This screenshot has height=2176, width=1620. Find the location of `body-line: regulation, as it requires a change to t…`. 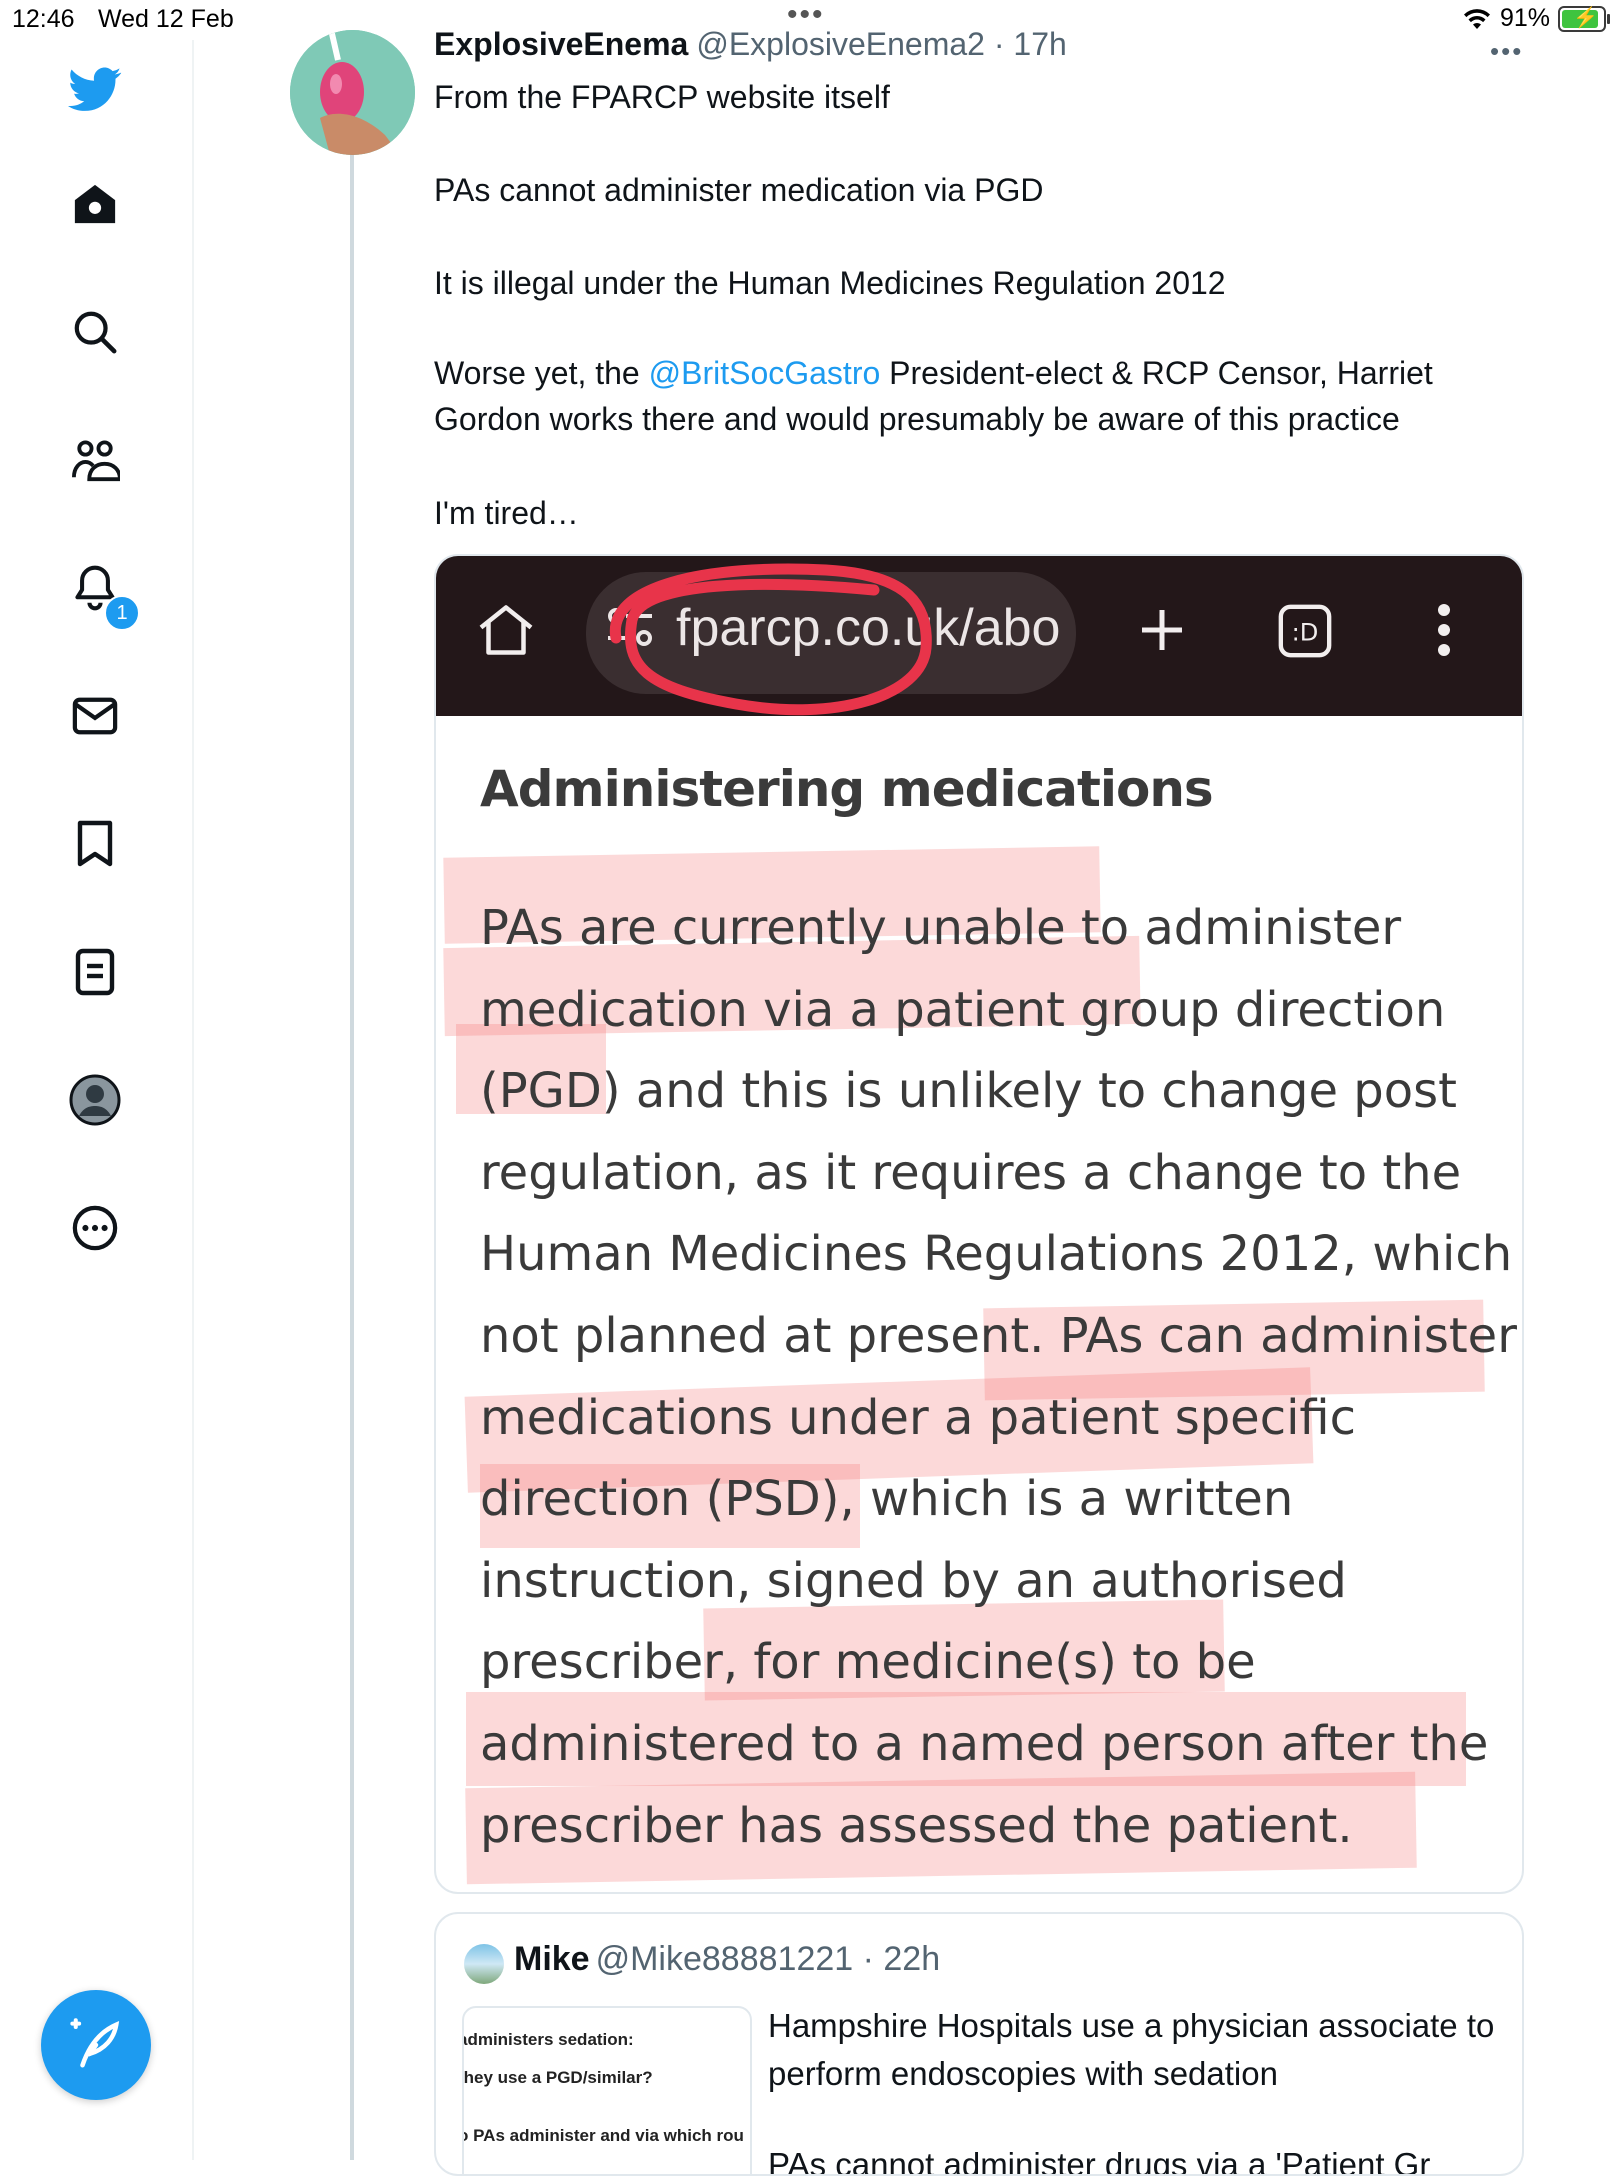

body-line: regulation, as it requires a change to t… is located at coordinates (971, 1172).